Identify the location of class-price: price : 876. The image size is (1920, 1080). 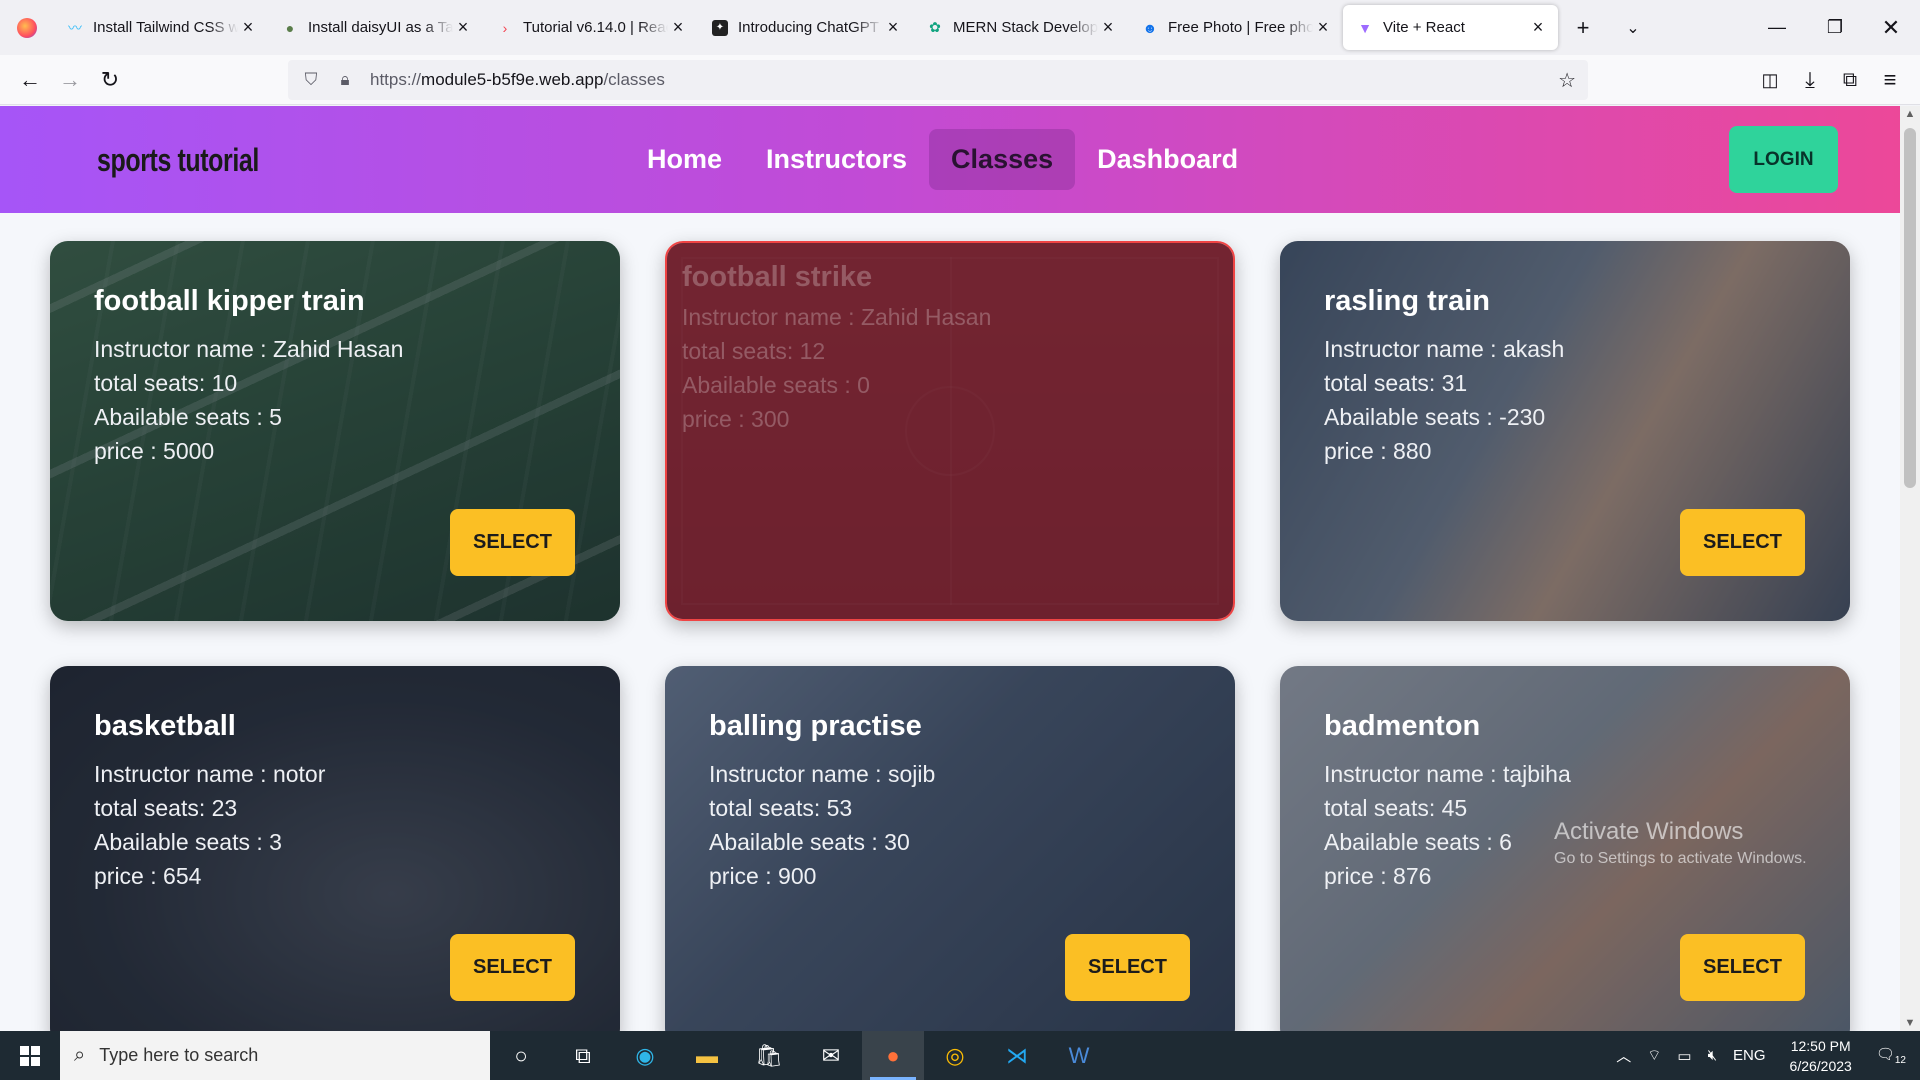
(1378, 876).